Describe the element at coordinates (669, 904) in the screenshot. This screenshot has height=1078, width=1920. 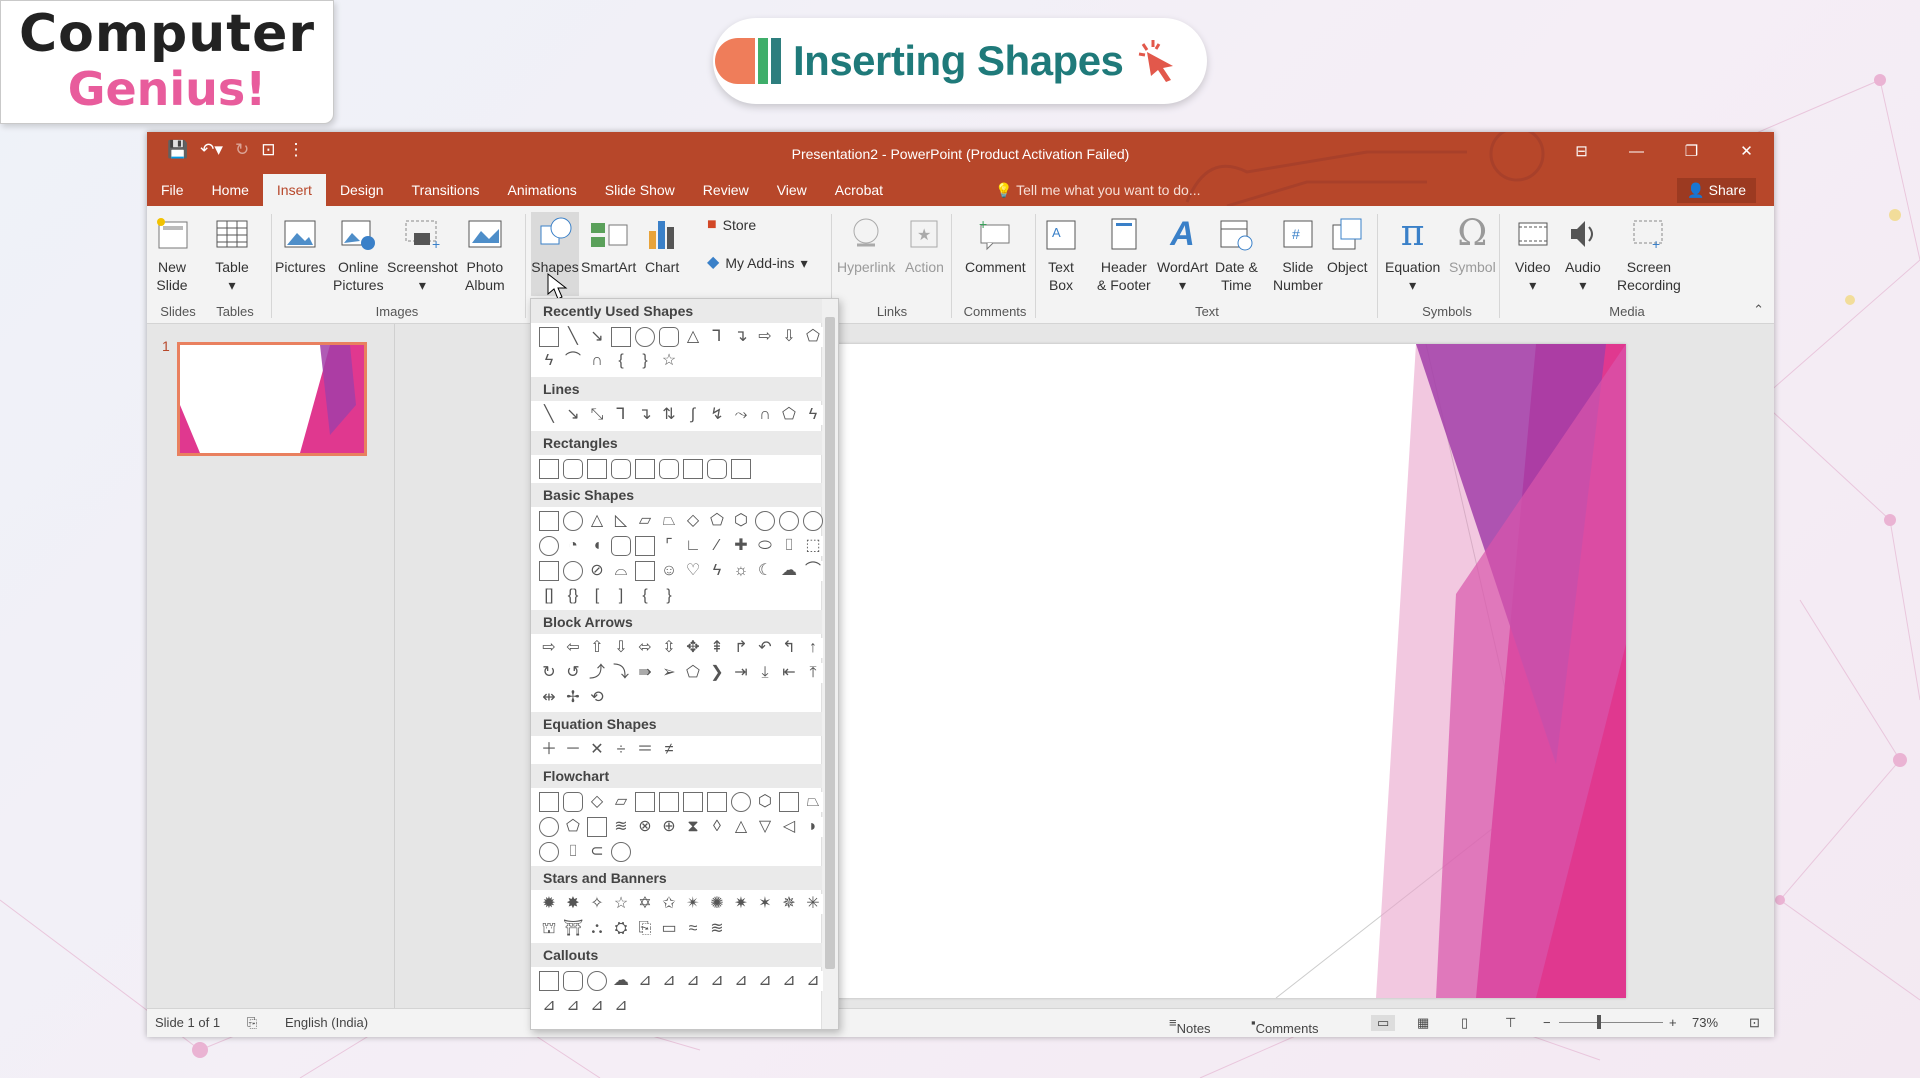
I see `shape-7-point-star: ✩` at that location.